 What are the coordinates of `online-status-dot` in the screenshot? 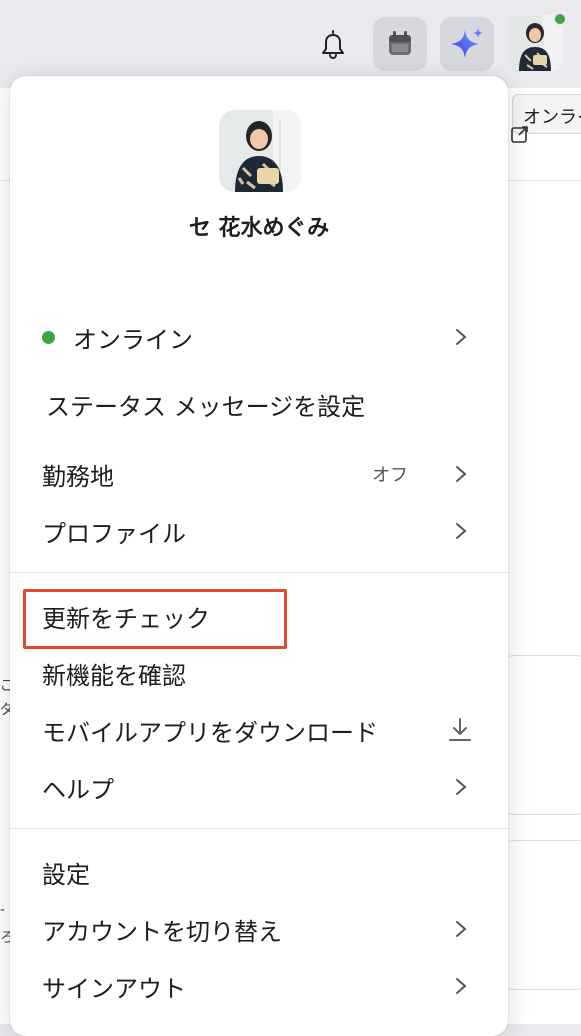 It's located at (48, 337).